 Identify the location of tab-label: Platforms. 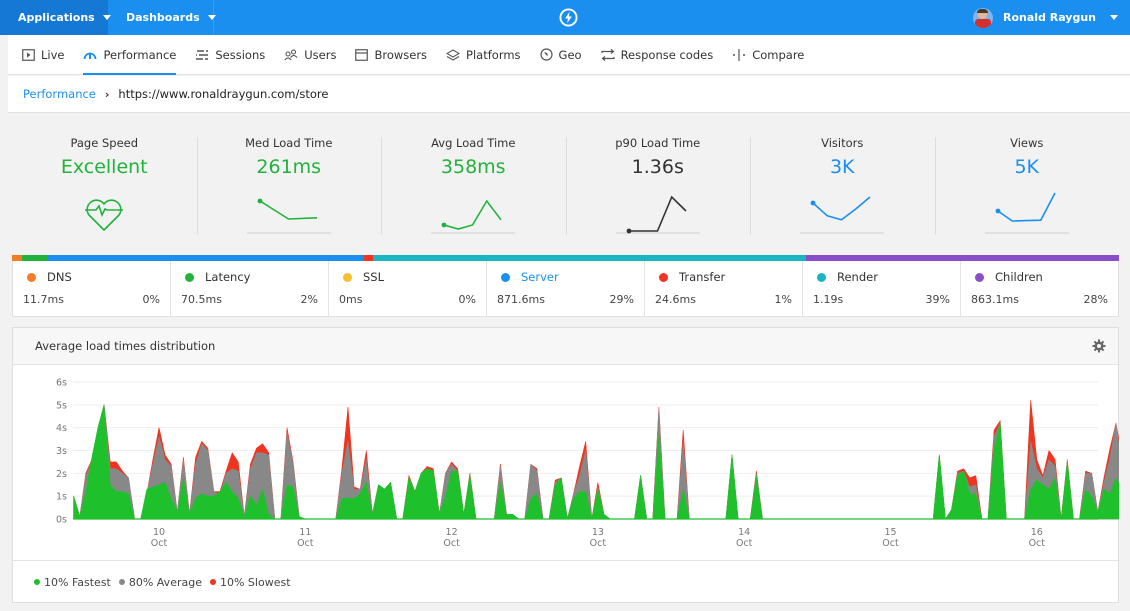
(493, 54).